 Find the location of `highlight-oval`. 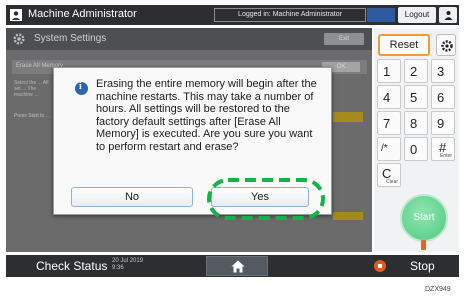

highlight-oval is located at coordinates (266, 199).